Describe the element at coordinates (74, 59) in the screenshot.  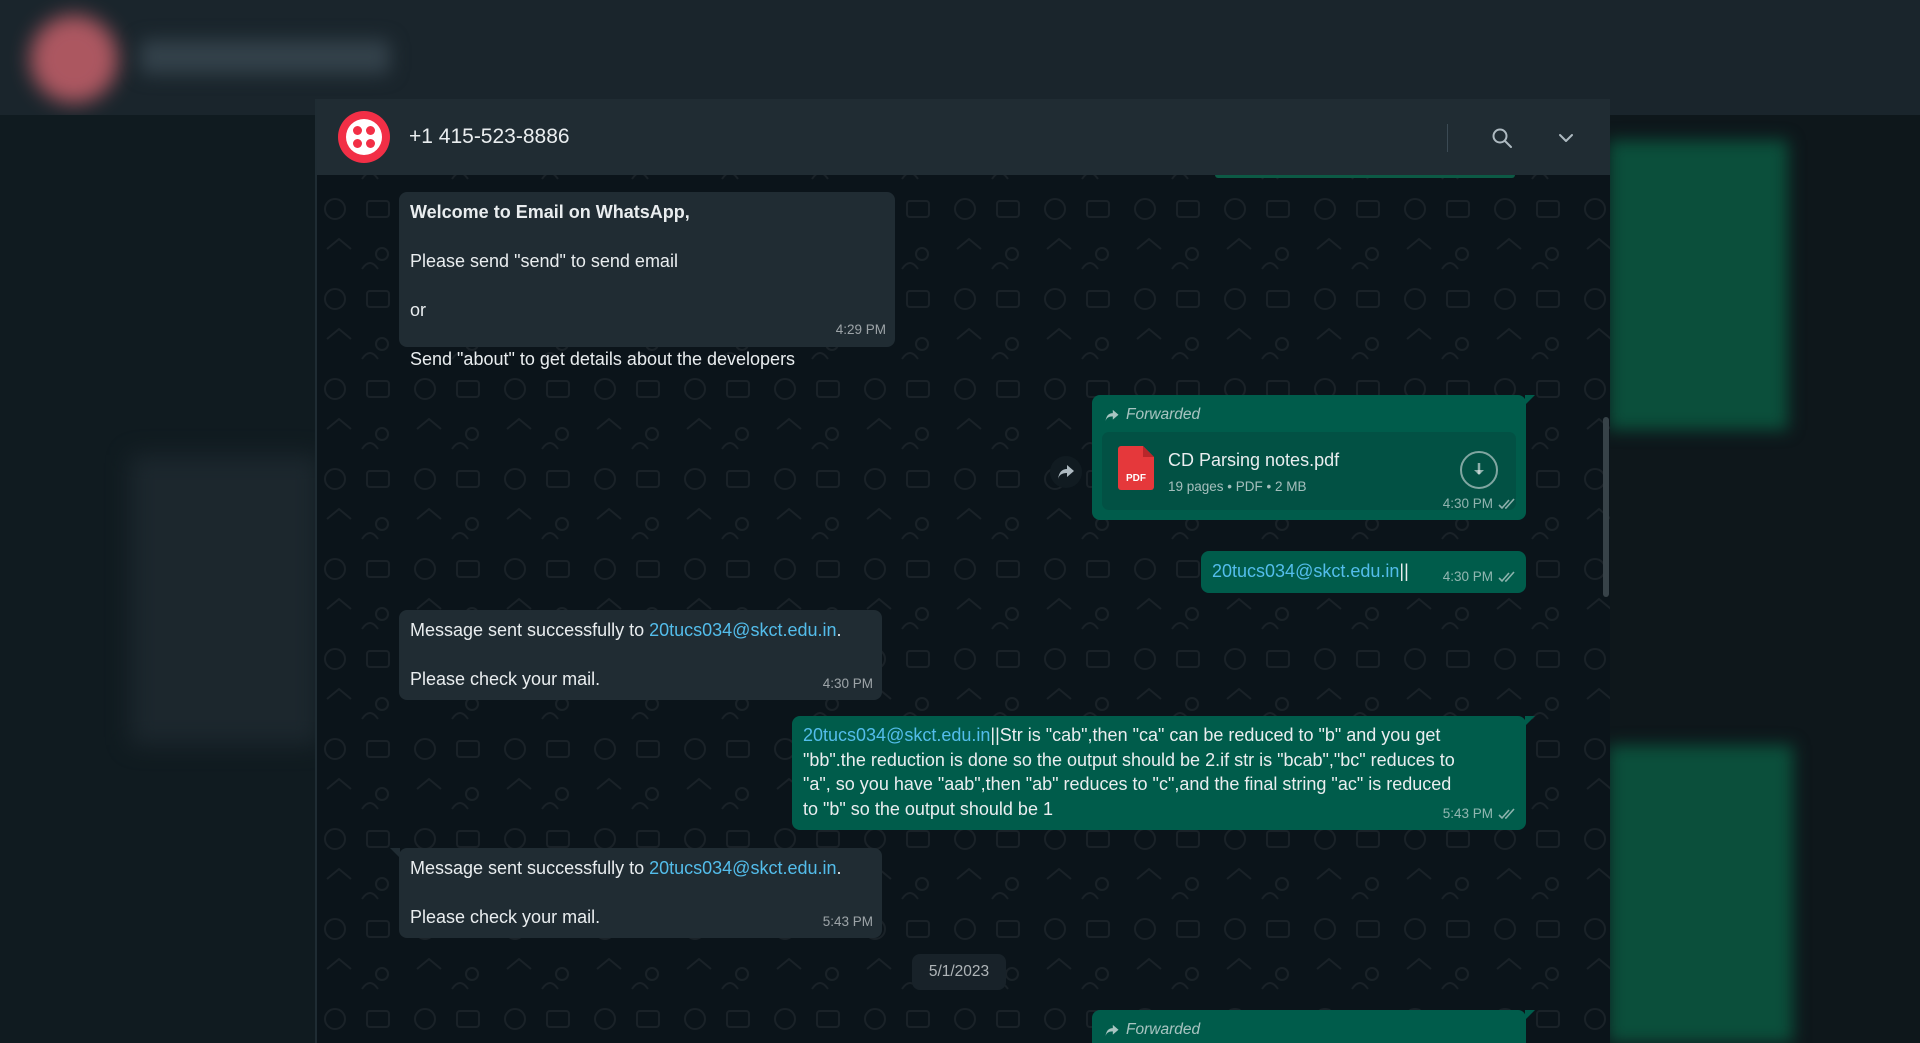
I see `background-avatar` at that location.